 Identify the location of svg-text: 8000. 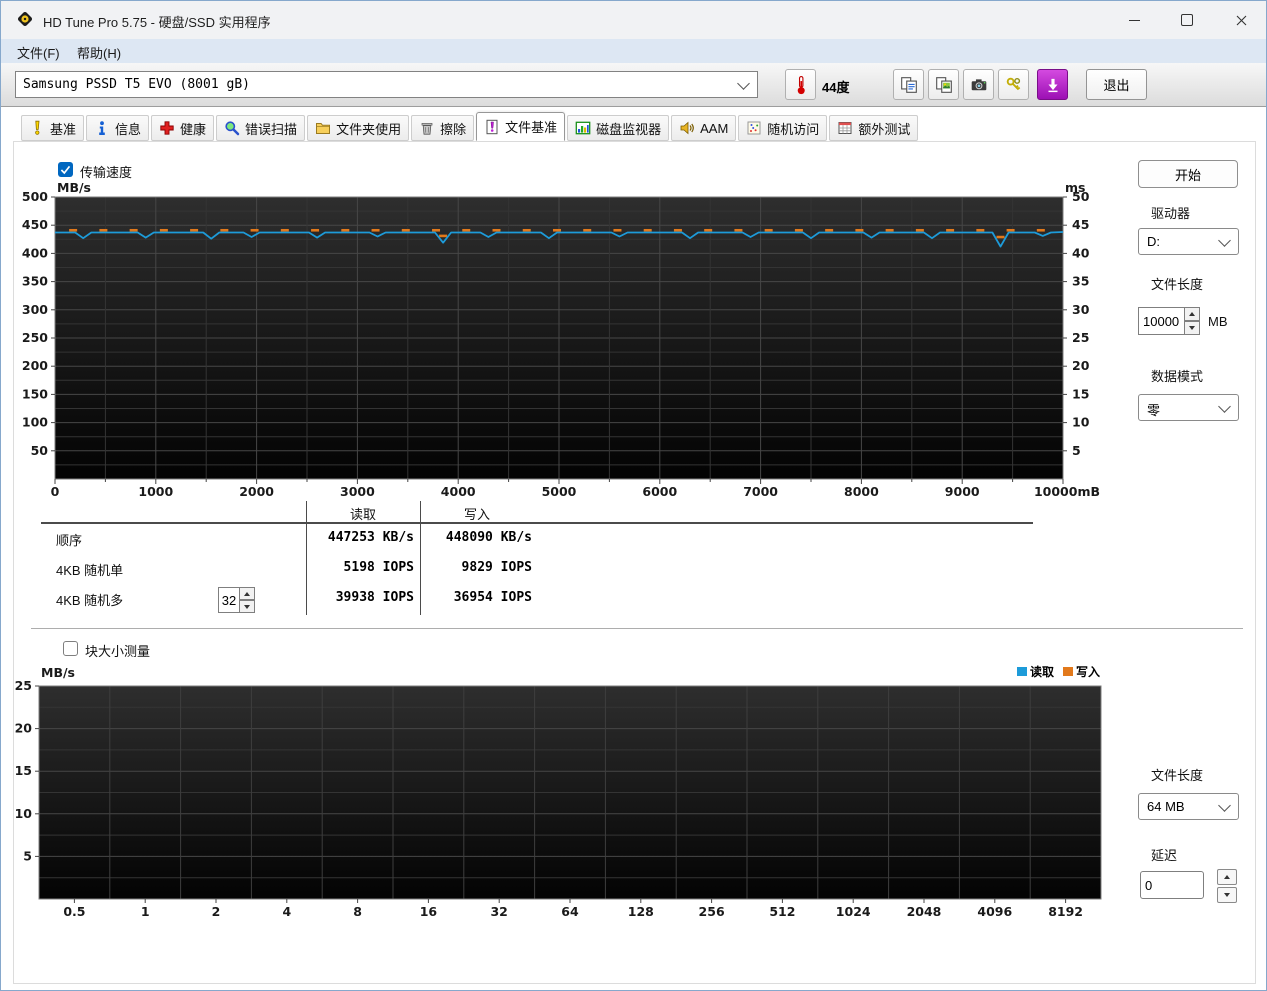
(861, 491).